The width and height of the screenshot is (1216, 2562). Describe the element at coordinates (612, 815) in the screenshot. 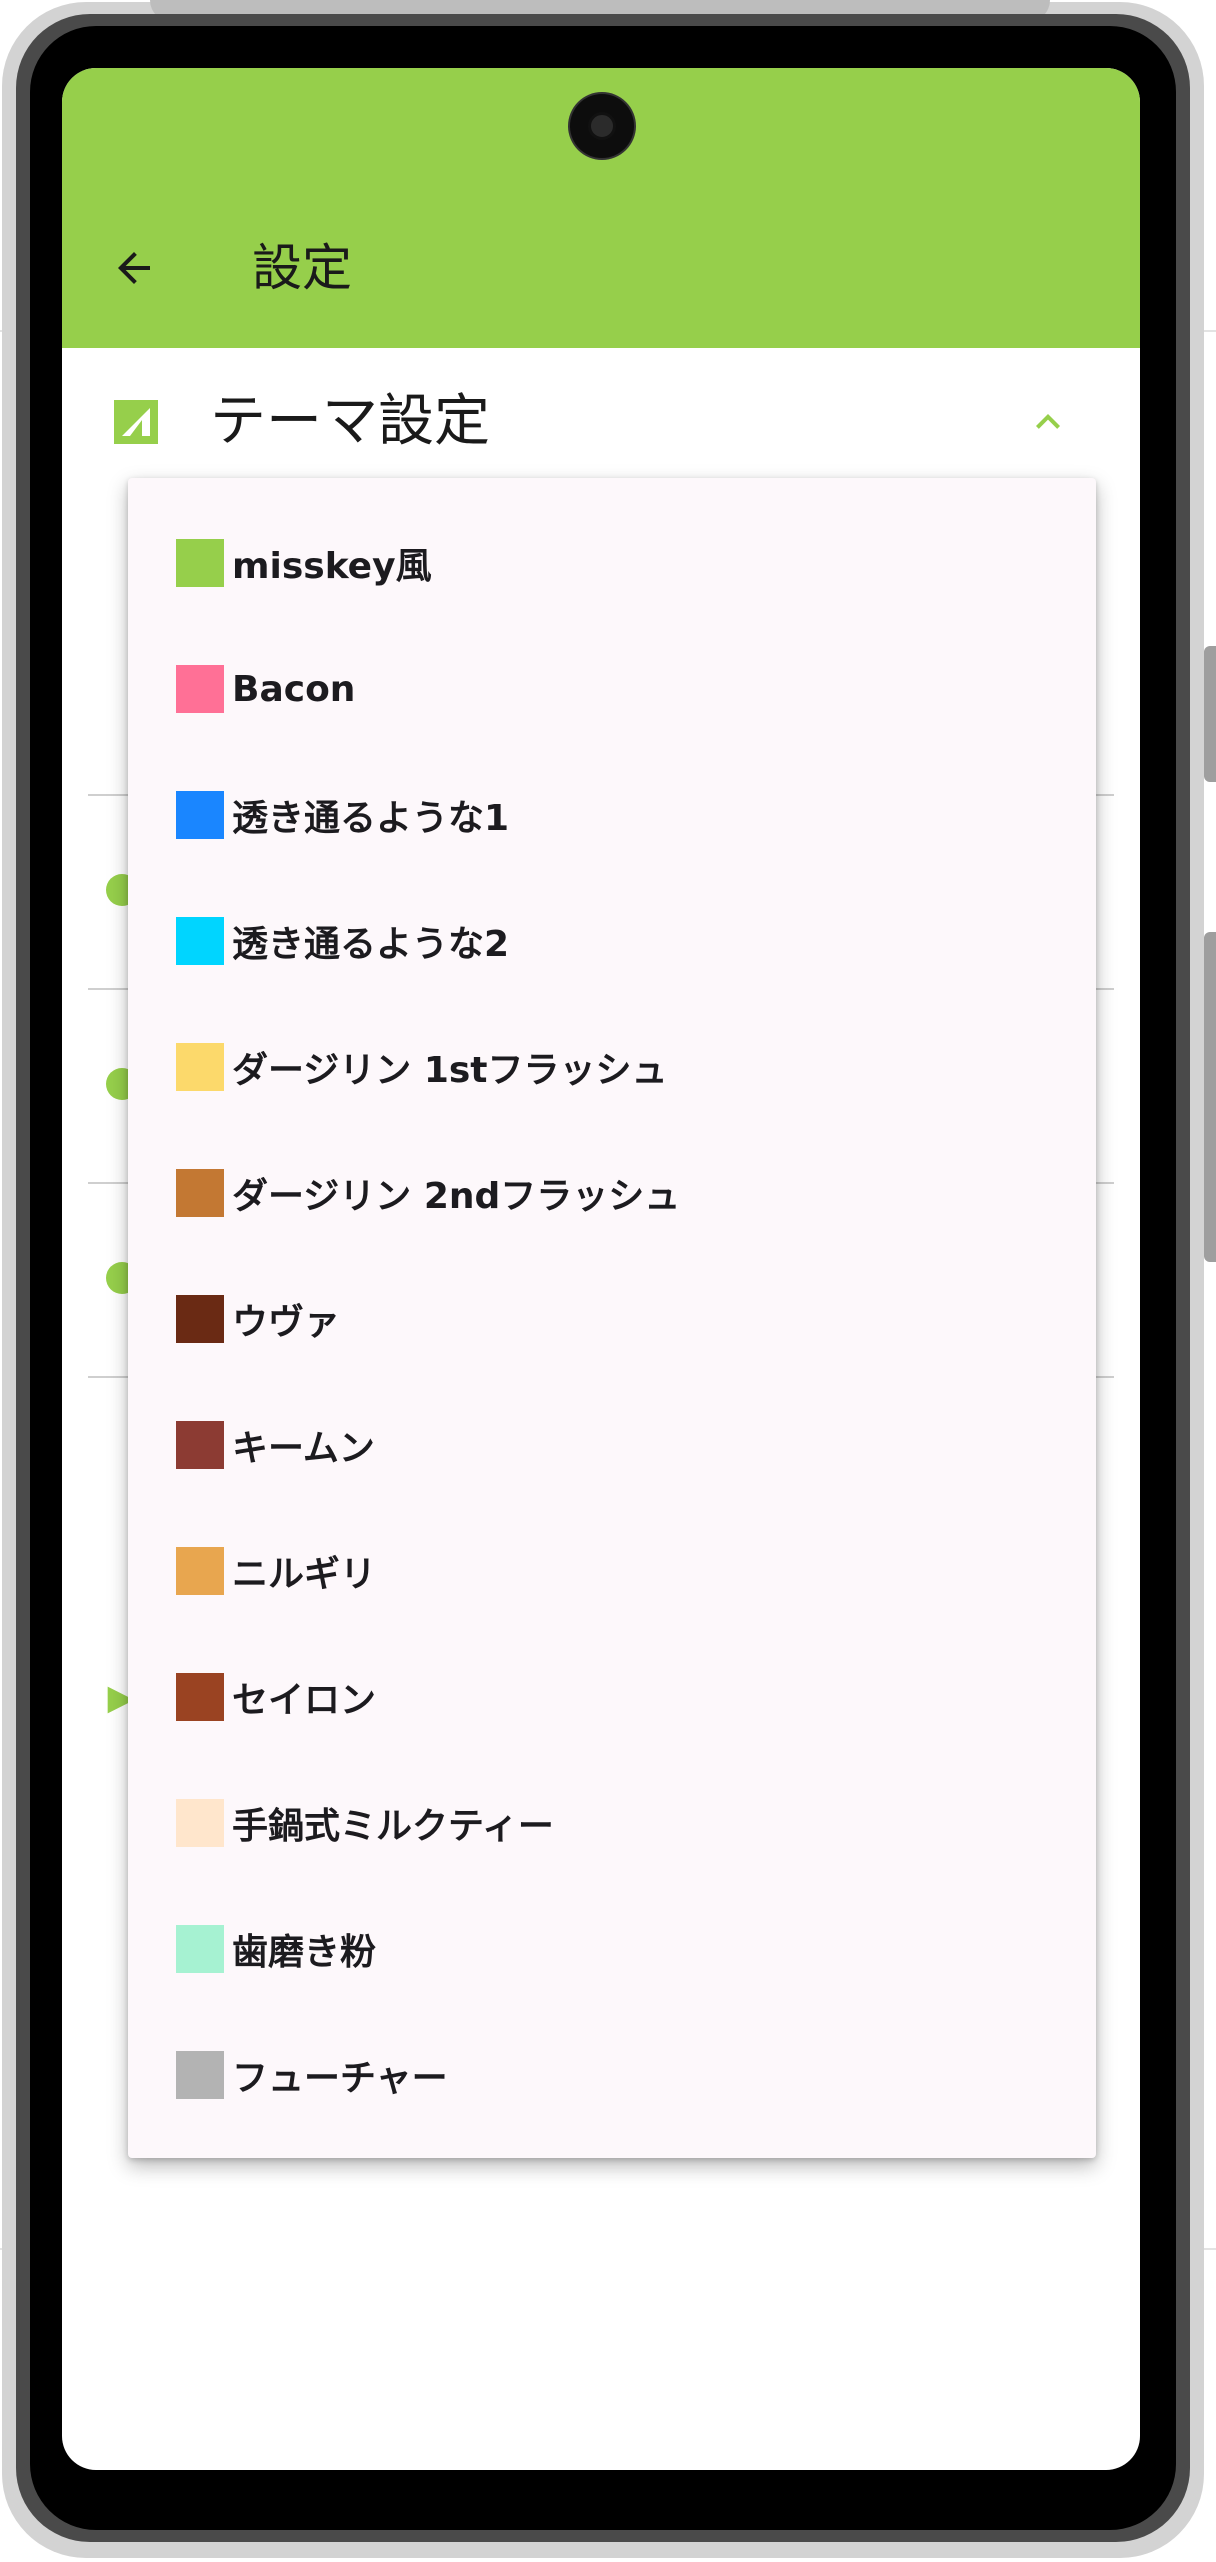

I see `theme-option: 透き通るような1` at that location.